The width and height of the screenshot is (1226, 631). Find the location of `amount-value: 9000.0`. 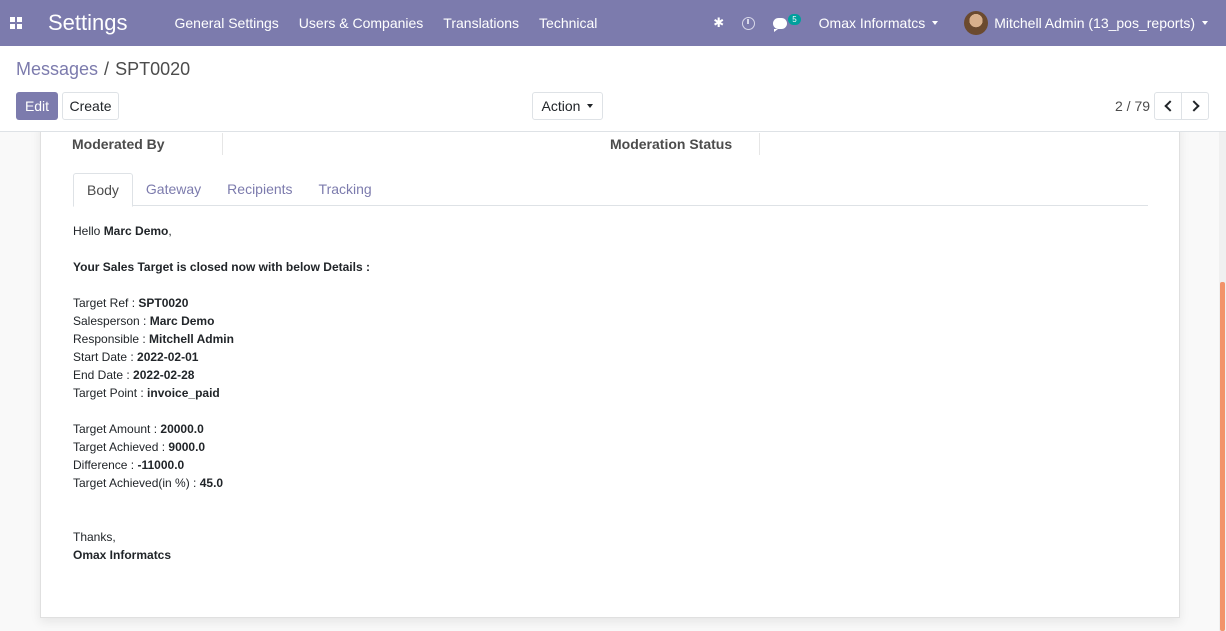

amount-value: 9000.0 is located at coordinates (187, 447).